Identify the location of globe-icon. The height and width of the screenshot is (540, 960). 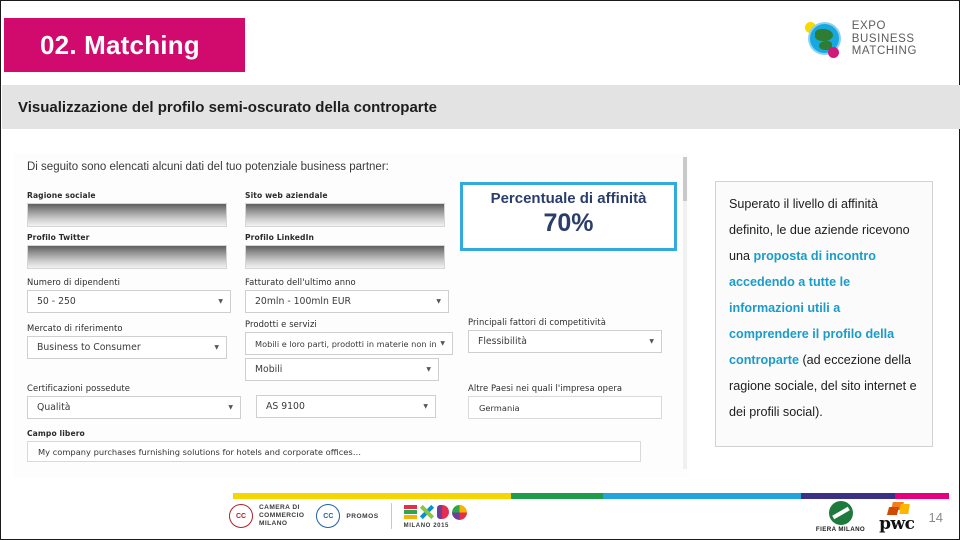
(824, 39).